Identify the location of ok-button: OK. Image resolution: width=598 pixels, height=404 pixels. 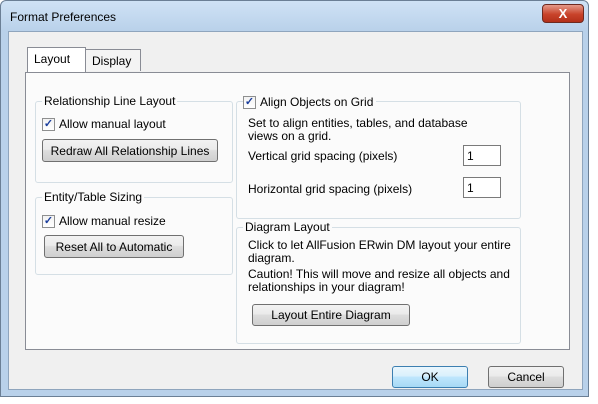
(430, 377).